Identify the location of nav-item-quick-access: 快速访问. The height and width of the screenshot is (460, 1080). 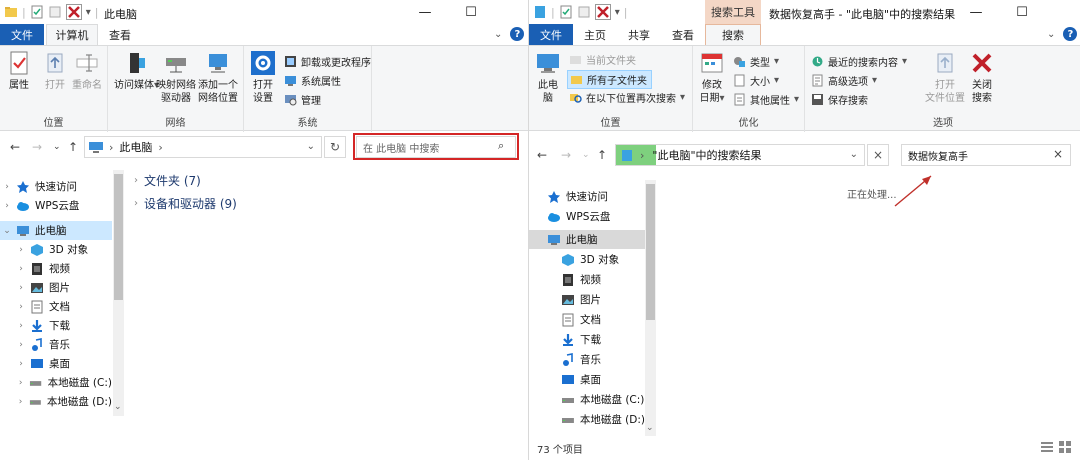
(587, 196).